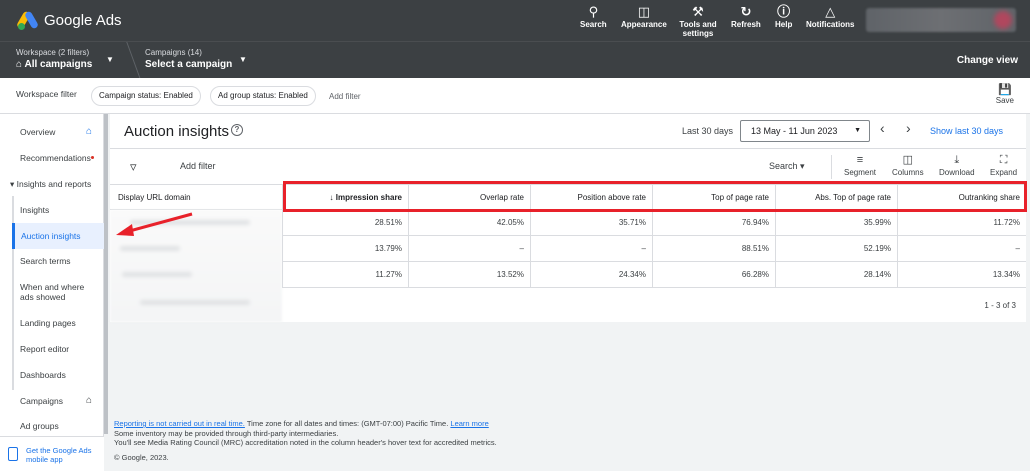 This screenshot has height=471, width=1030. Describe the element at coordinates (345, 96) in the screenshot. I see `add-workspace-filter-button: Add filter` at that location.